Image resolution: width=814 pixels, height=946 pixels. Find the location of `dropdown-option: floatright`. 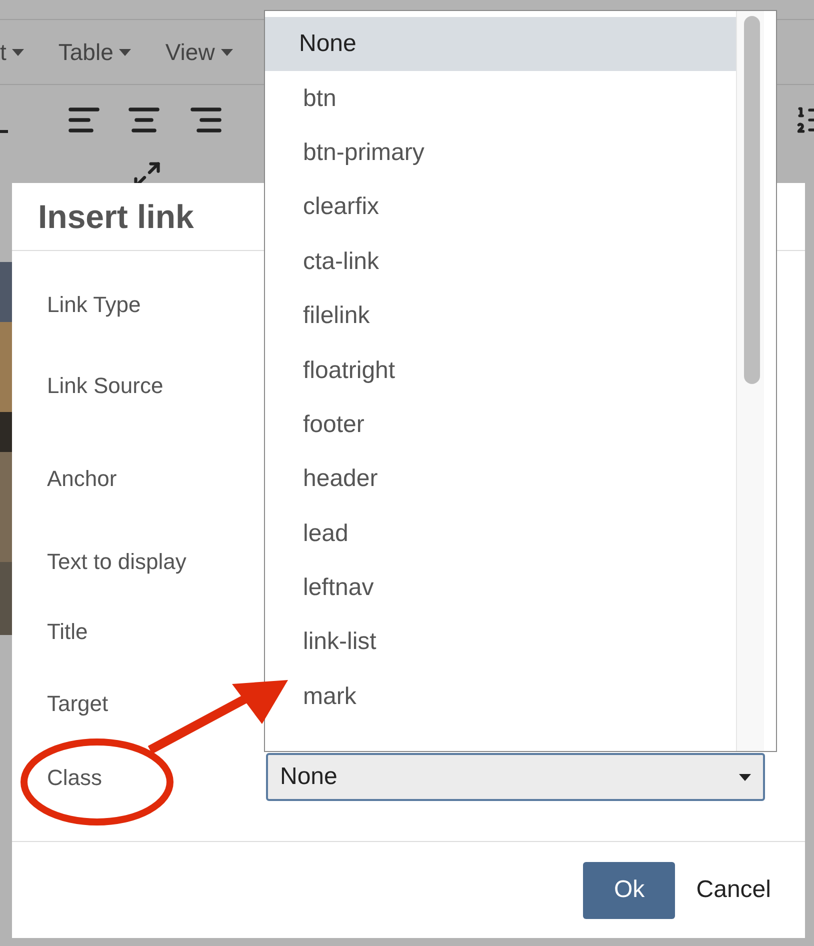

dropdown-option: floatright is located at coordinates (501, 370).